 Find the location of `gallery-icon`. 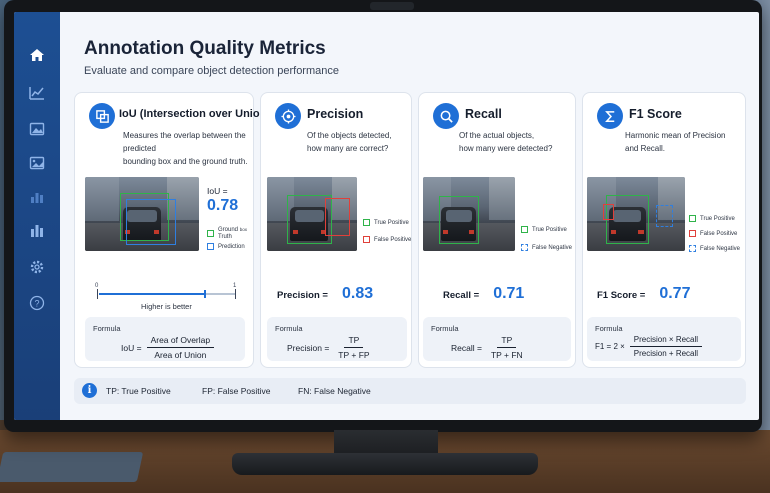

gallery-icon is located at coordinates (37, 163).